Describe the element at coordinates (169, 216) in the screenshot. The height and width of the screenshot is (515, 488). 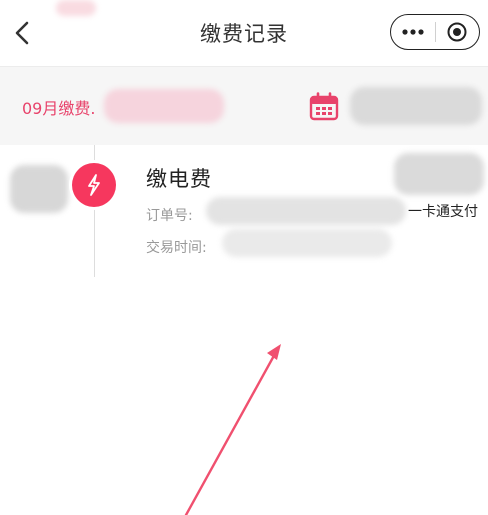
I see `order-number-label: 订单号:` at that location.